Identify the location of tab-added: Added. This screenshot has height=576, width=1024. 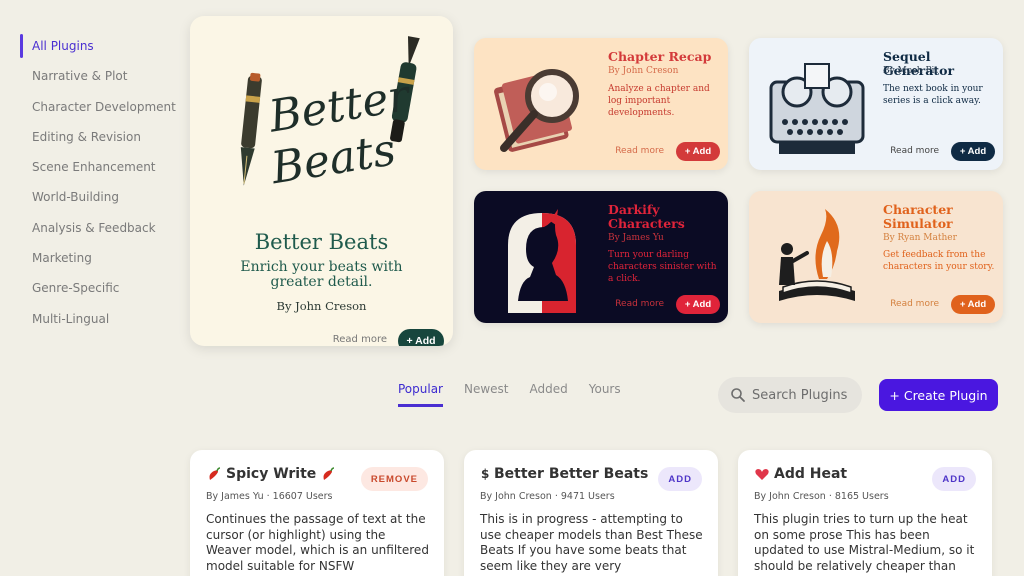
(549, 394).